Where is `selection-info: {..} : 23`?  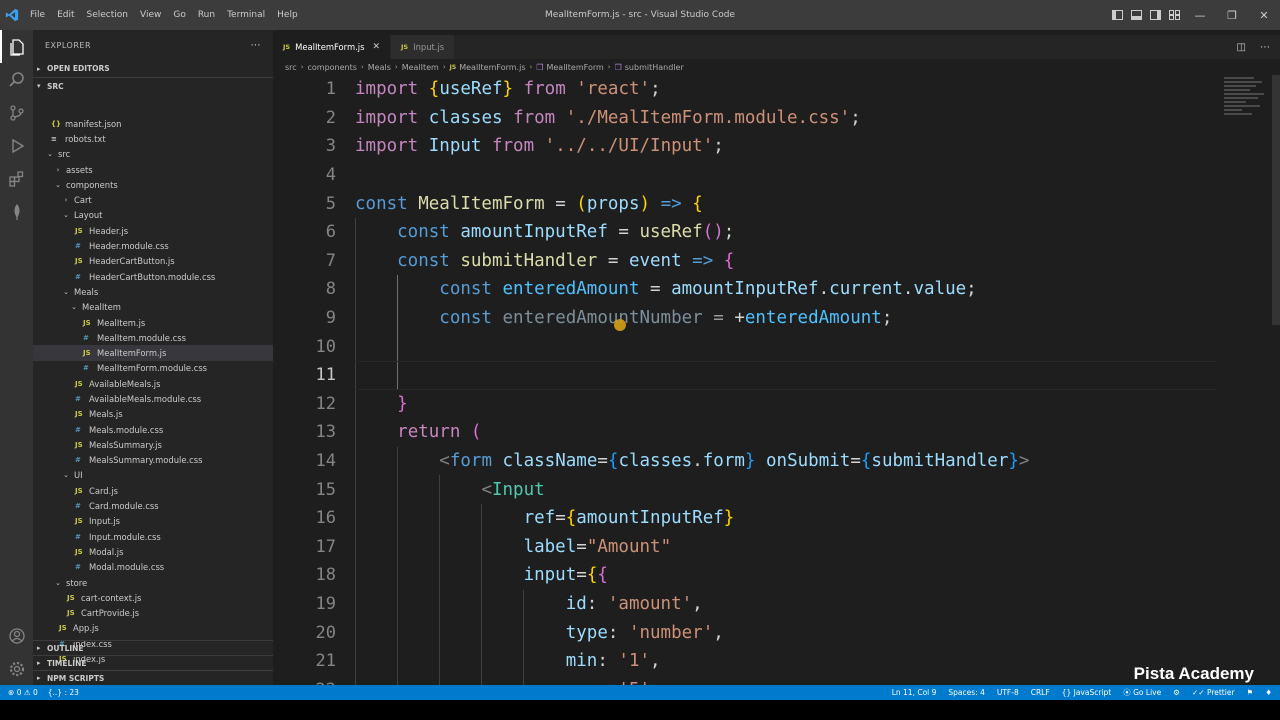 selection-info: {..} : 23 is located at coordinates (63, 692).